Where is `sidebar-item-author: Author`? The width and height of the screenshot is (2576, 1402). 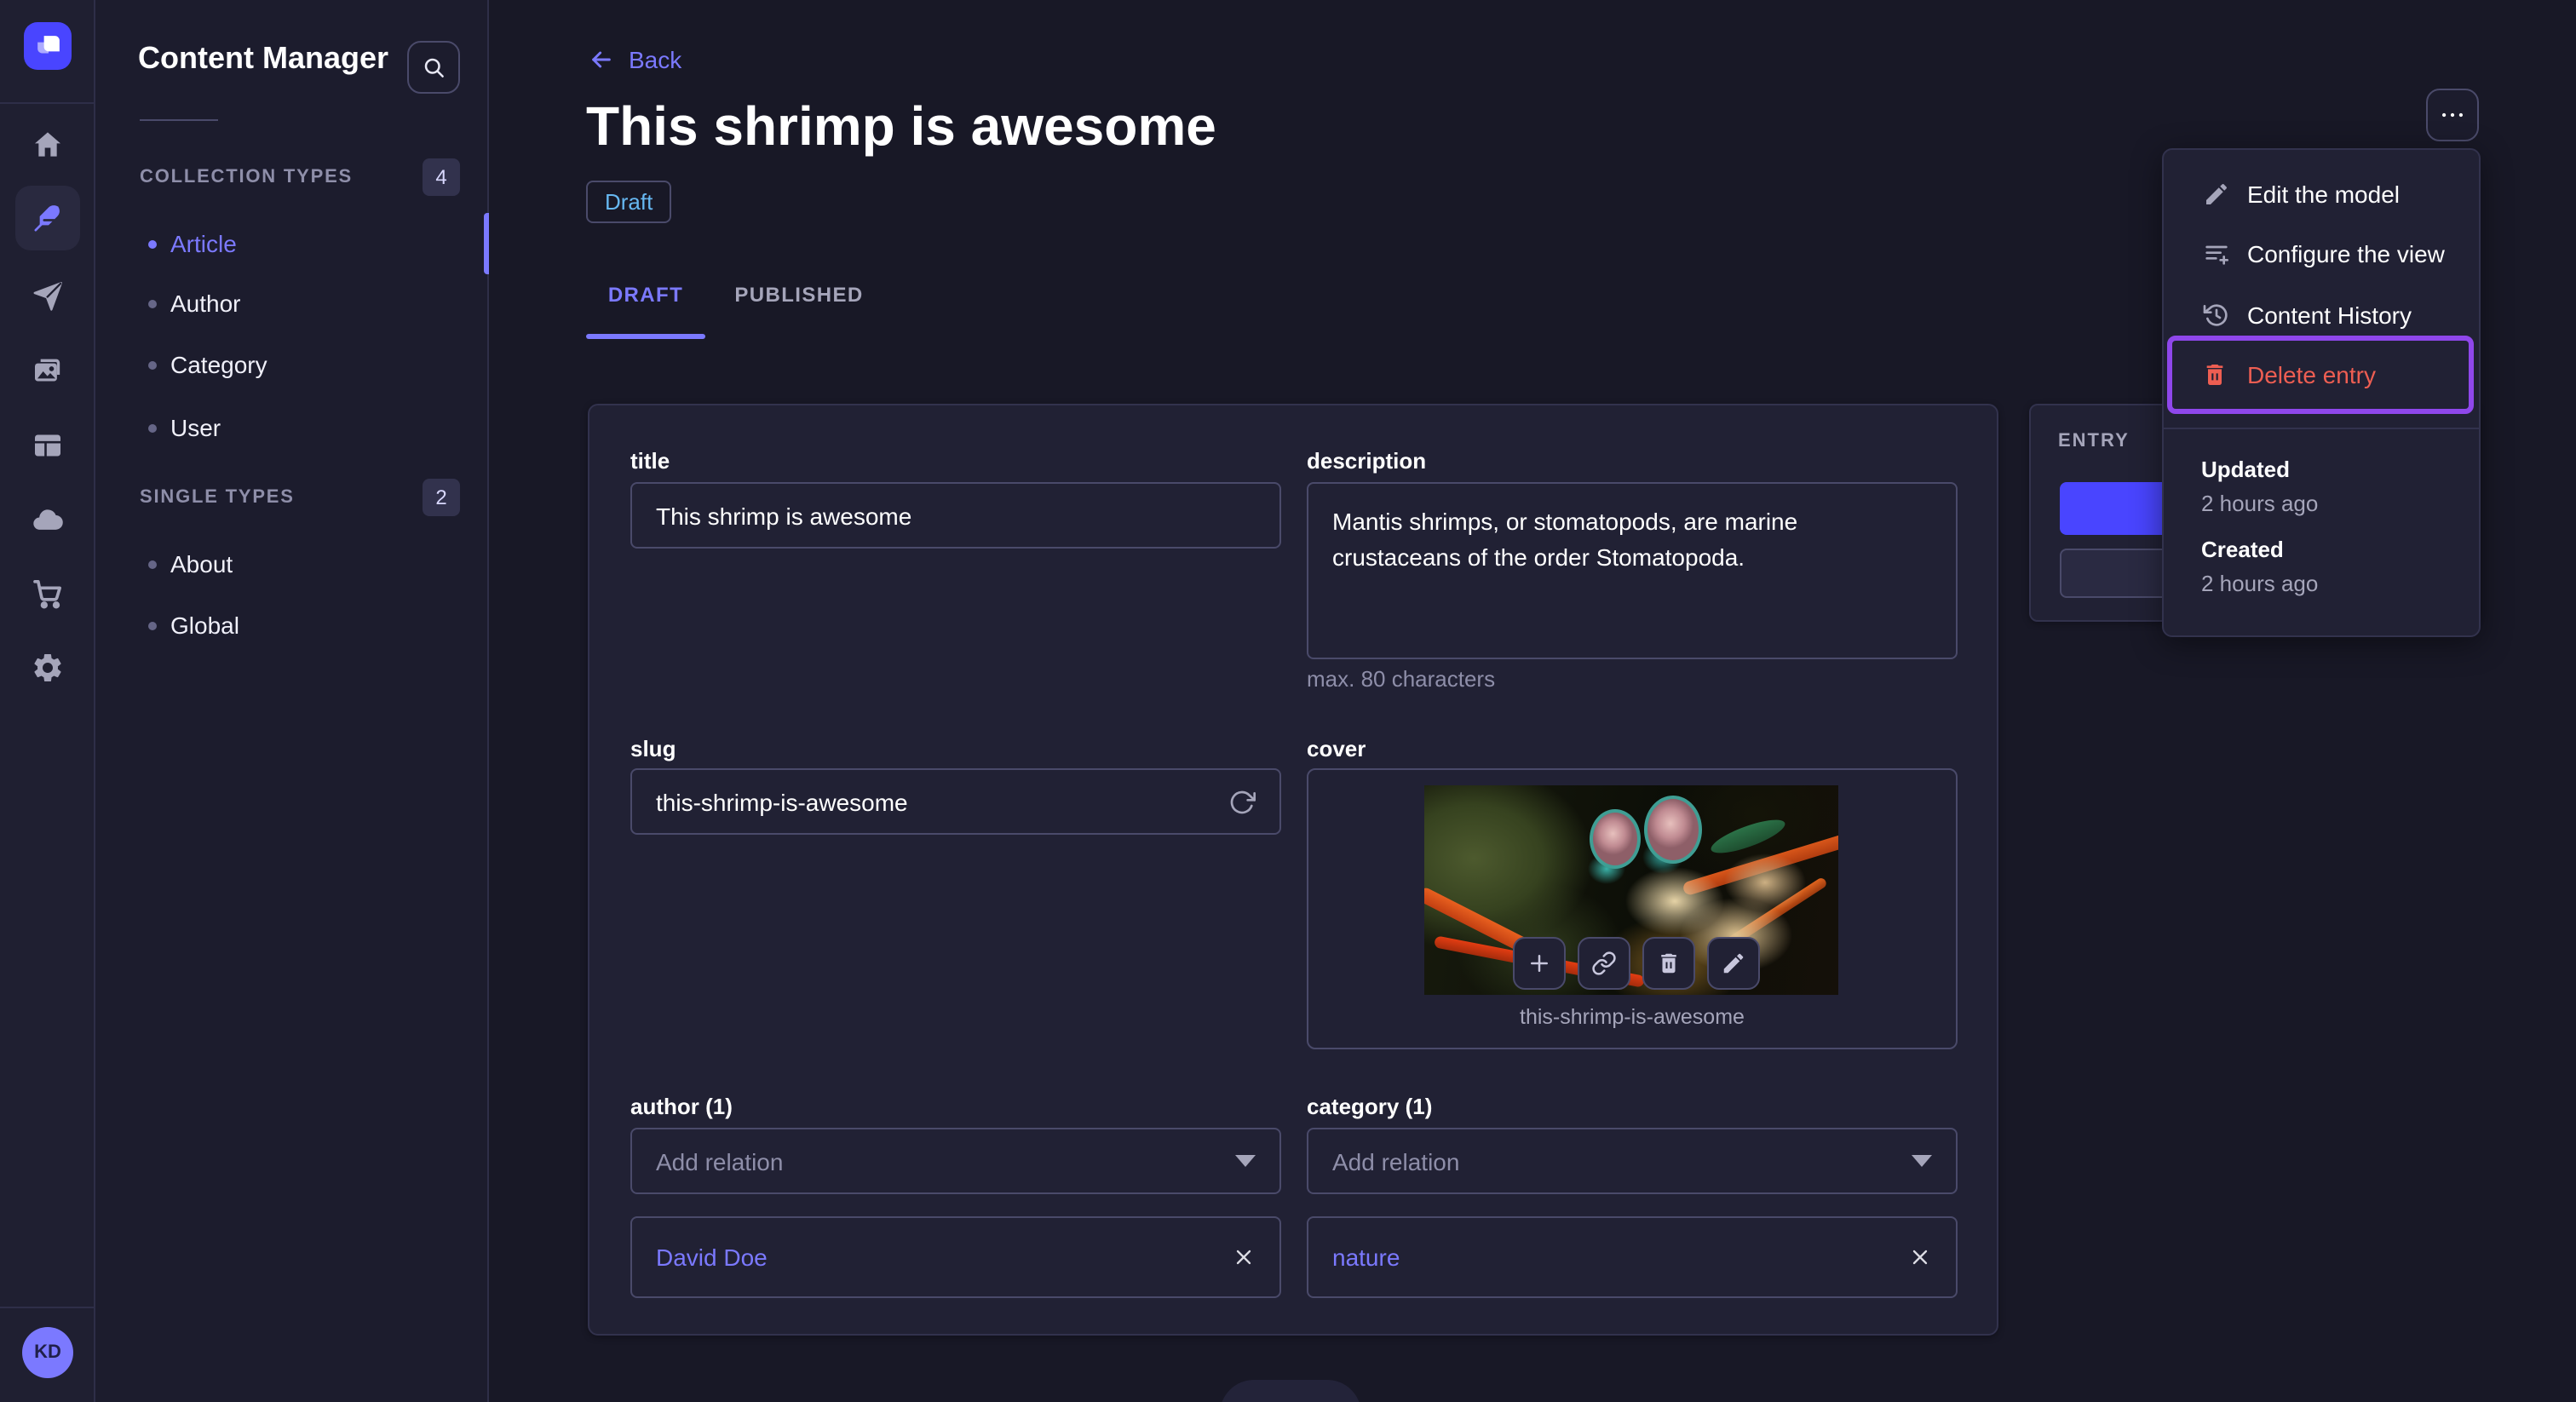 sidebar-item-author: Author is located at coordinates (292, 303).